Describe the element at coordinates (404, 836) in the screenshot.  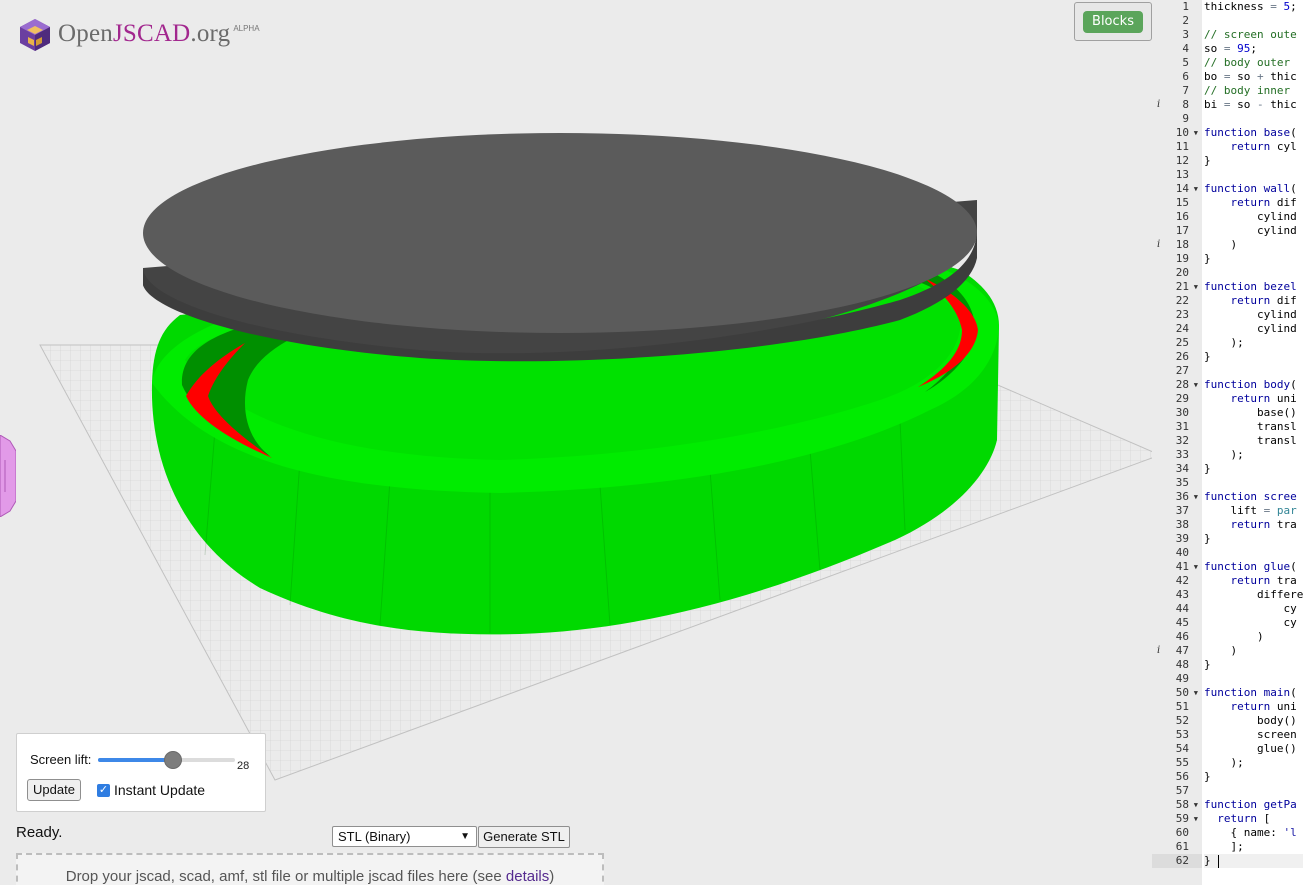
I see `export-format-select: STL (Binary) ▼` at that location.